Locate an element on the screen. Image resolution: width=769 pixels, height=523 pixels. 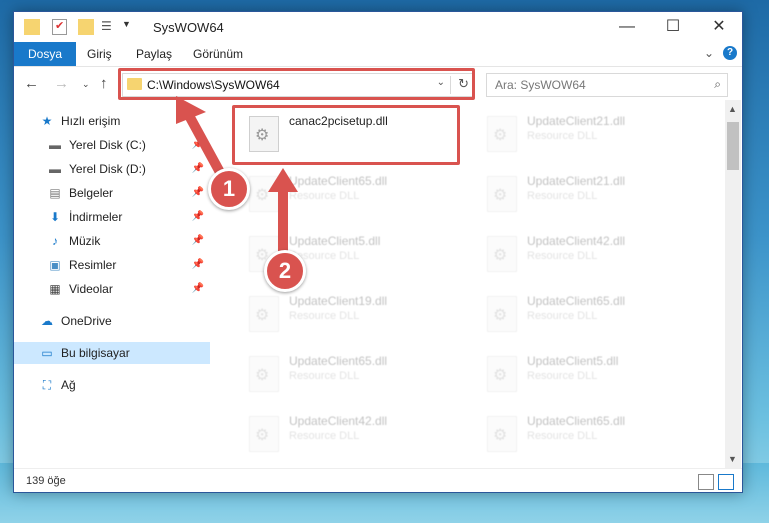
forward-button: → is located at coordinates (61, 83).